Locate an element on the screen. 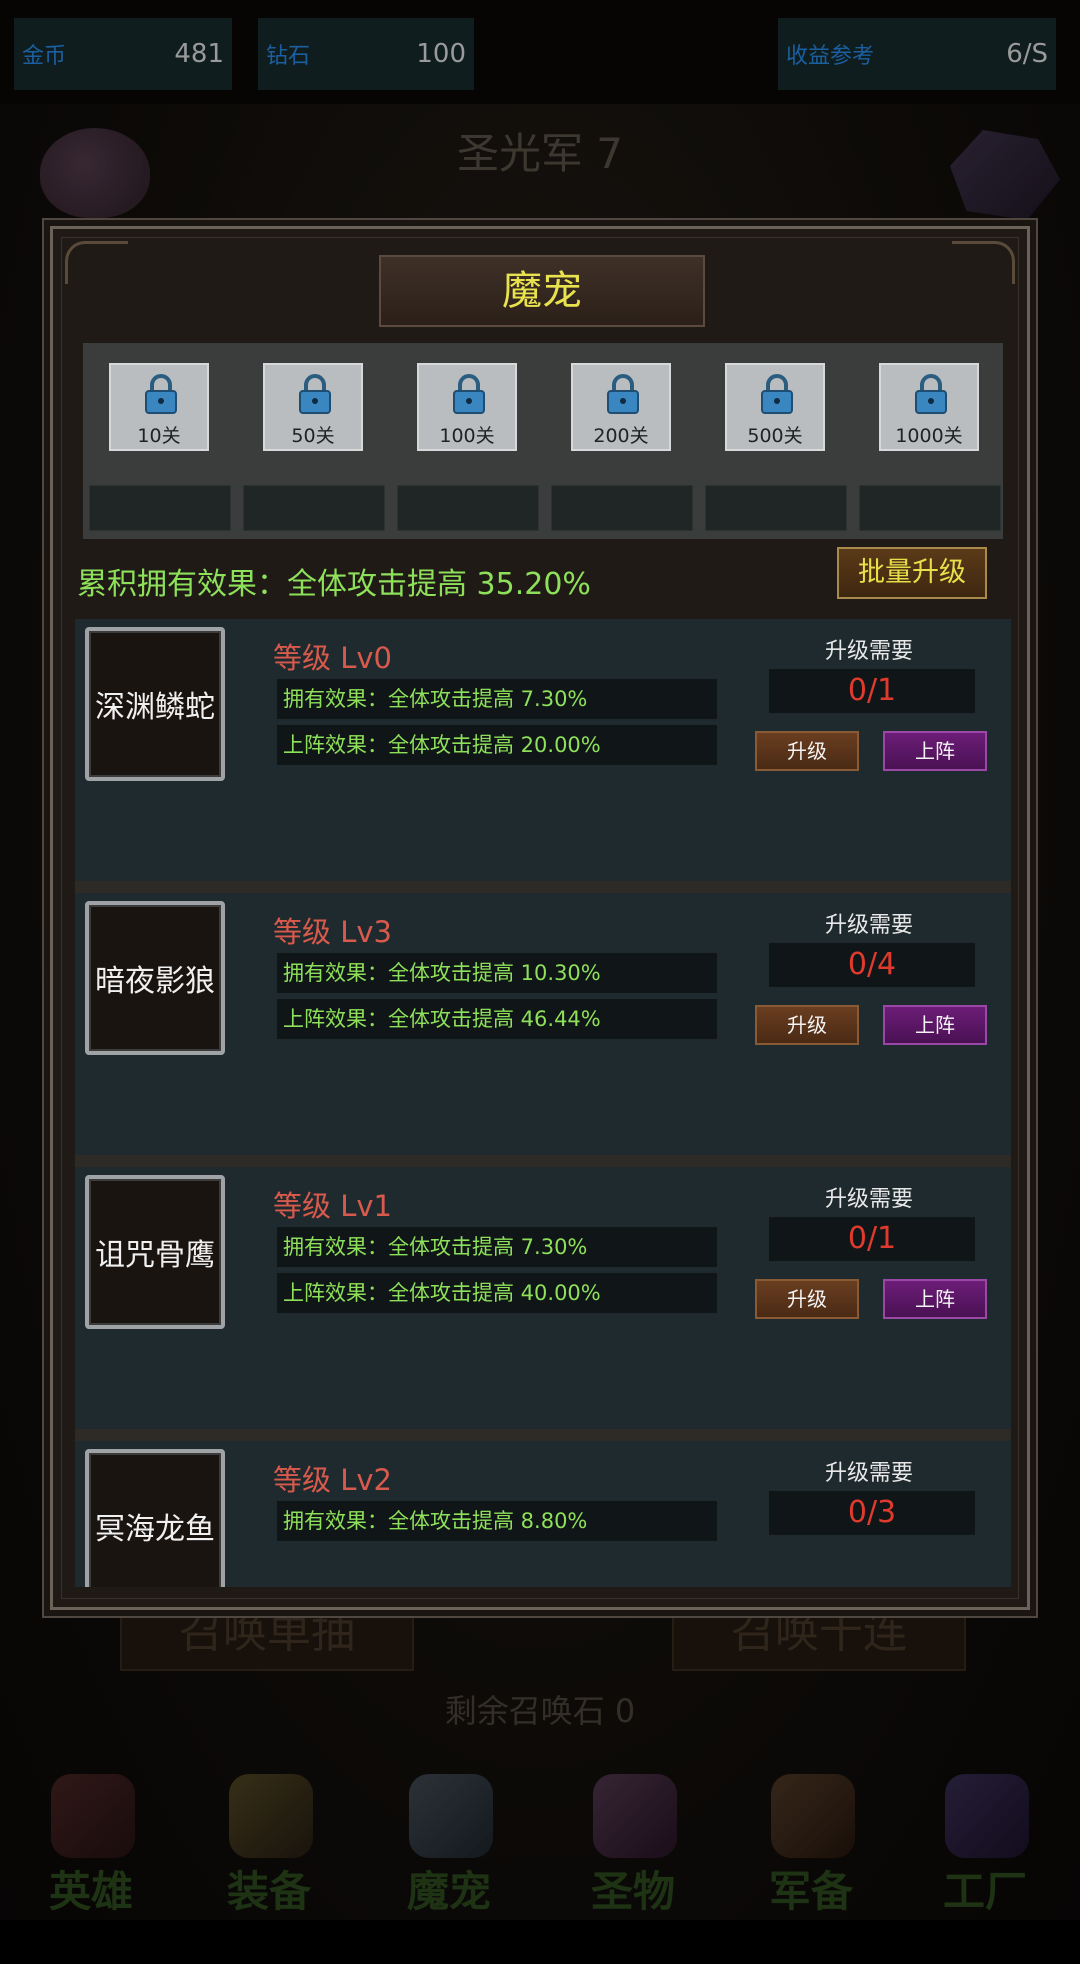 The image size is (1080, 1964). deploy-effect: 上阵效果：全体攻击提高 20.00% is located at coordinates (497, 745).